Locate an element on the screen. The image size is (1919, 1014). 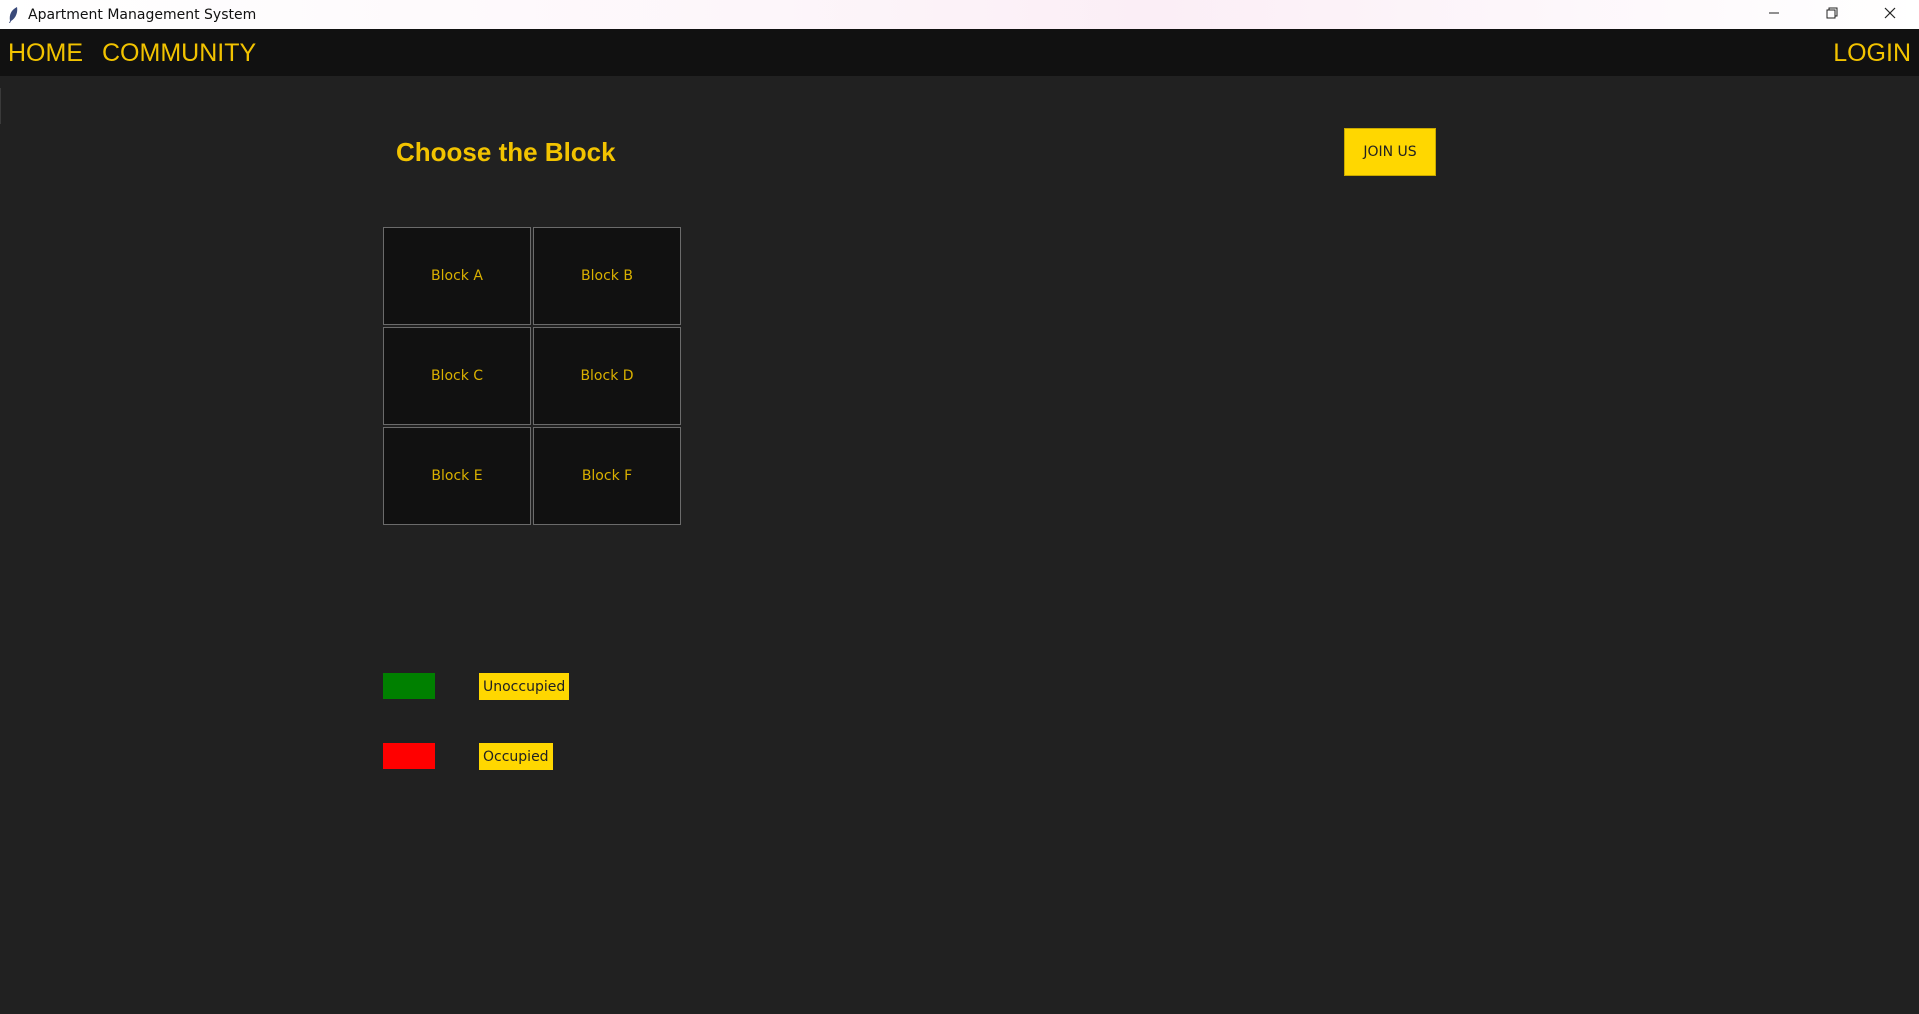
window-title: Apartment Management System is located at coordinates (142, 14).